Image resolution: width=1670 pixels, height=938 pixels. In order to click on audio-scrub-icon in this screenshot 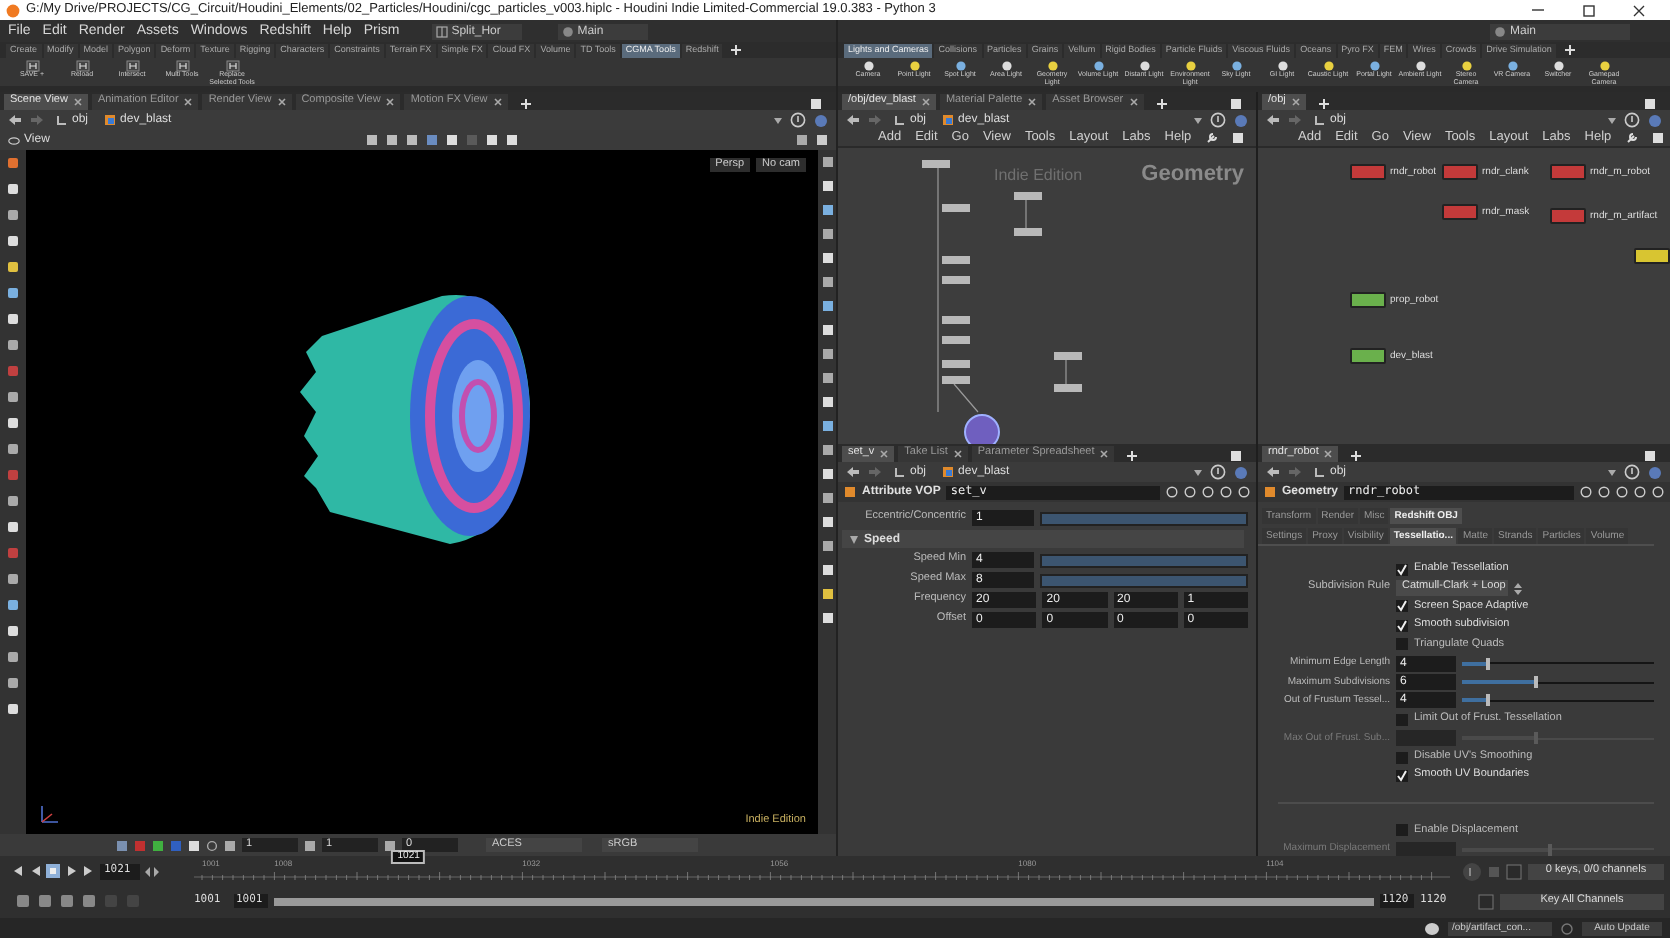, I will do `click(45, 901)`.